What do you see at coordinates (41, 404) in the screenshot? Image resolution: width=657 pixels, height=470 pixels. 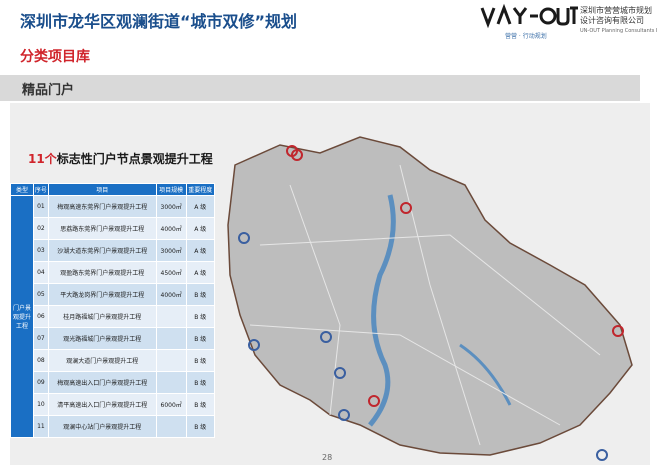 I see `index-cell: 10` at bounding box center [41, 404].